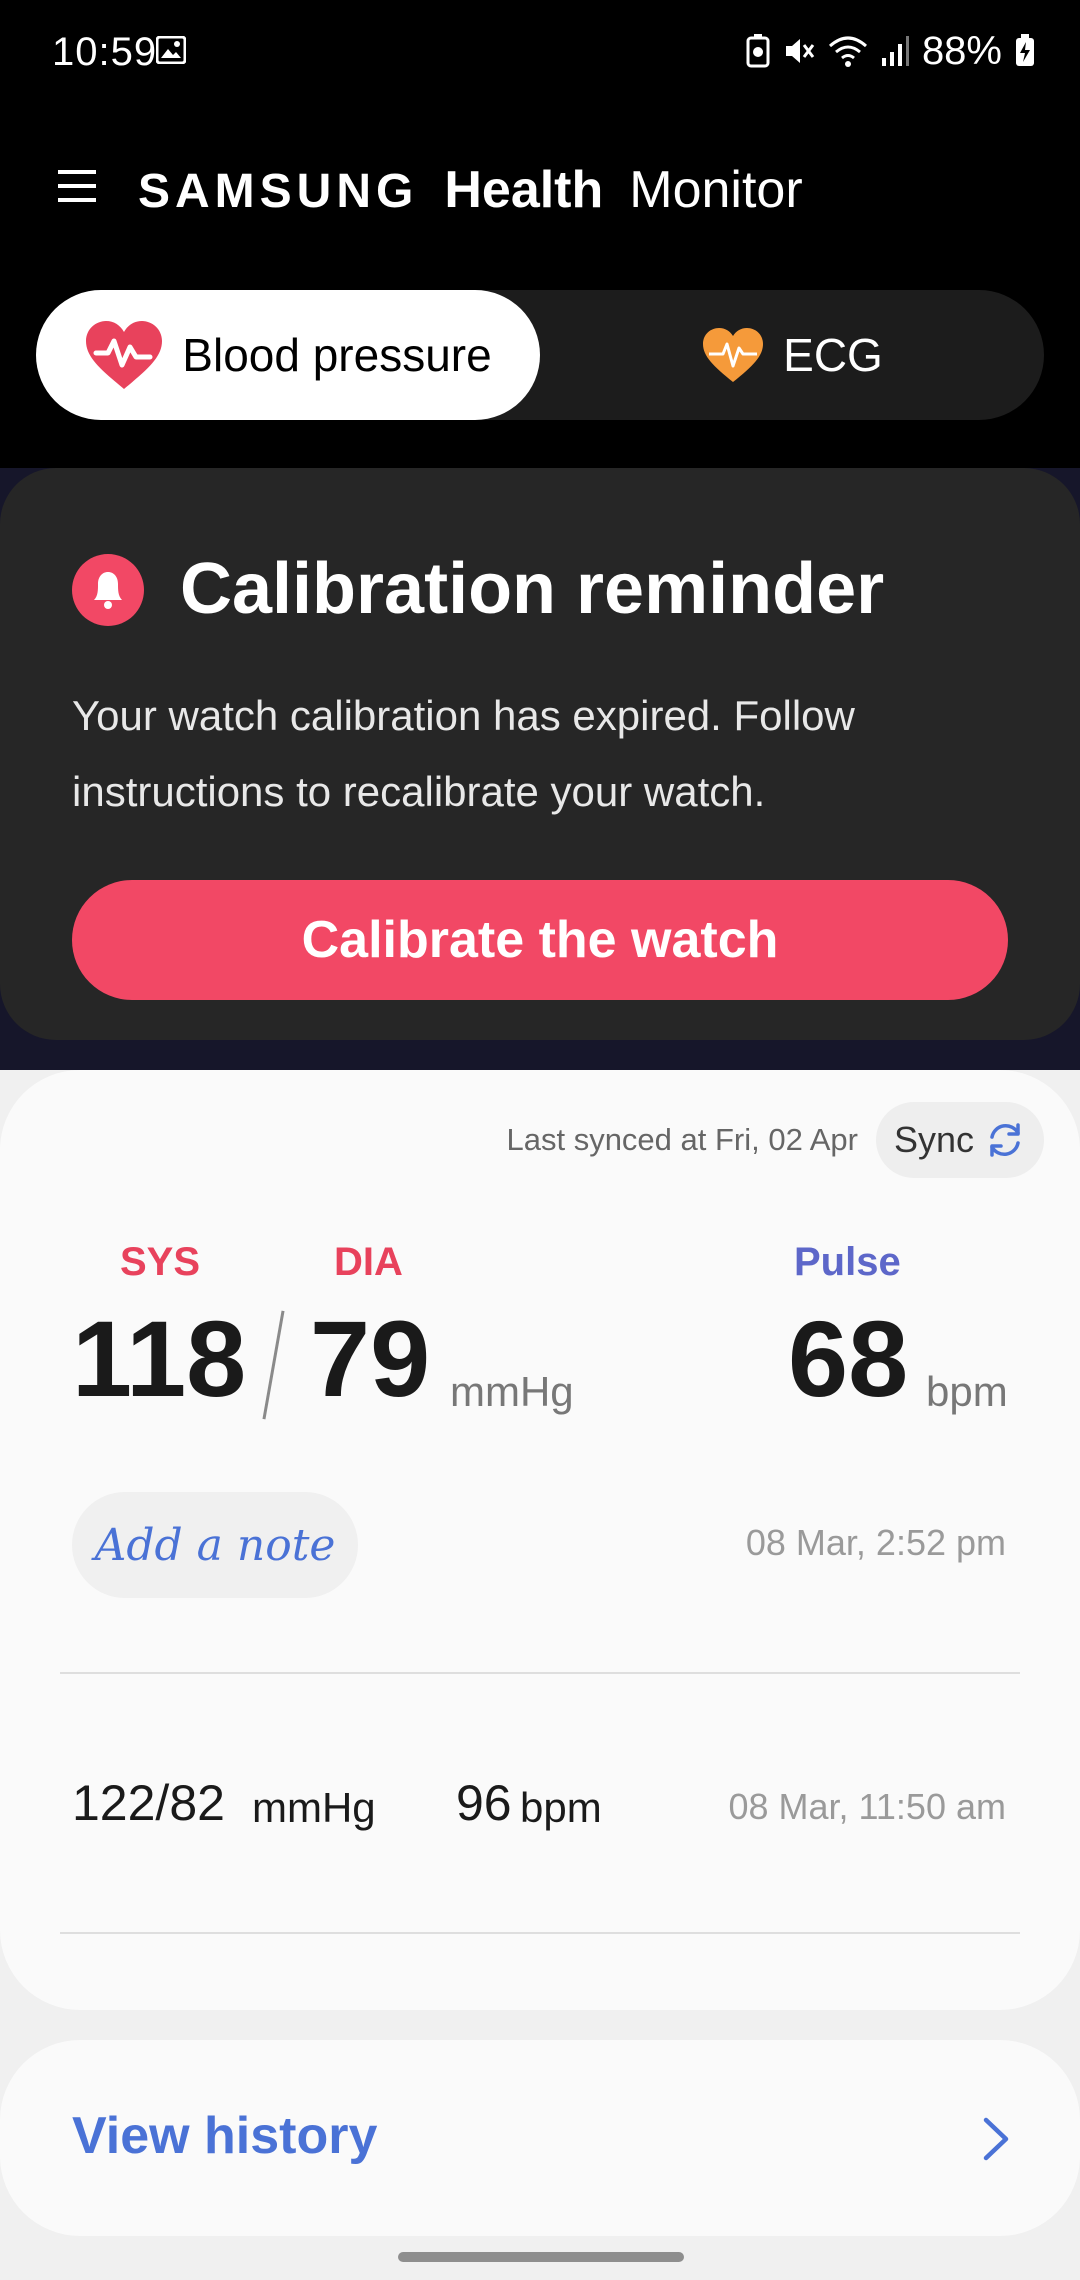 The image size is (1080, 2280). What do you see at coordinates (875, 1542) in the screenshot?
I see `reading-timestamp: 08 Mar, 2:52 pm` at bounding box center [875, 1542].